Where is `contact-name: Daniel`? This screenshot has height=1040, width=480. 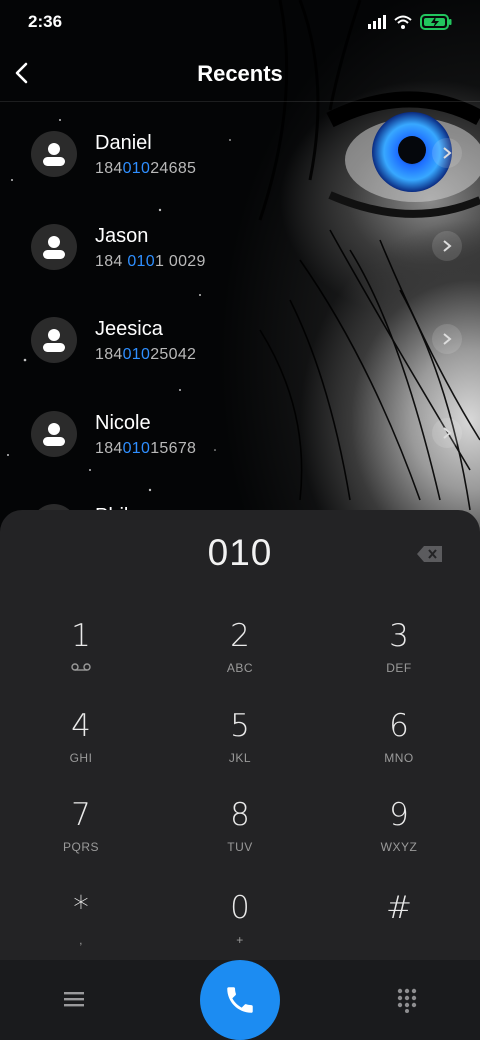 contact-name: Daniel is located at coordinates (123, 143).